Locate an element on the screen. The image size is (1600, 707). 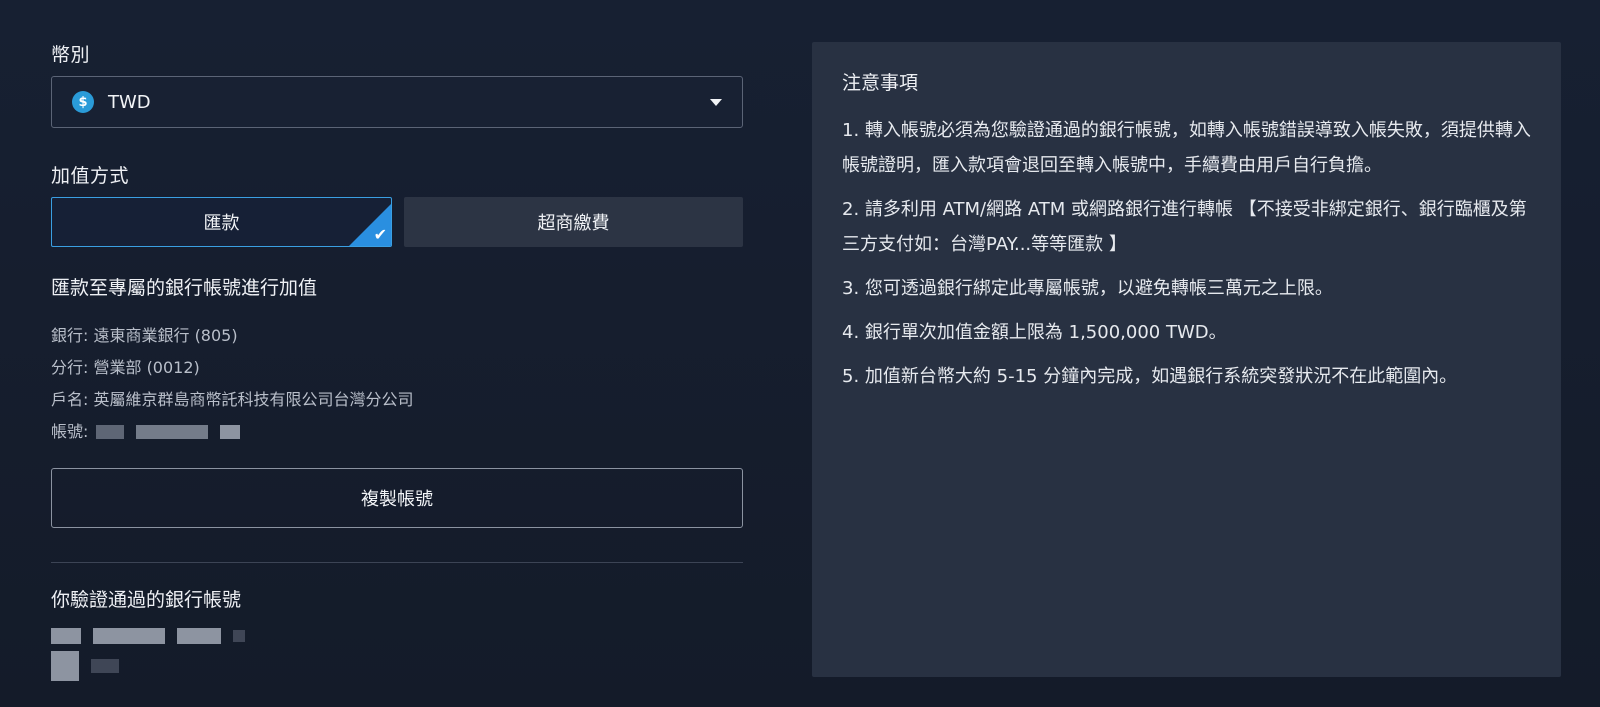
currency-value: TWD is located at coordinates (129, 102).